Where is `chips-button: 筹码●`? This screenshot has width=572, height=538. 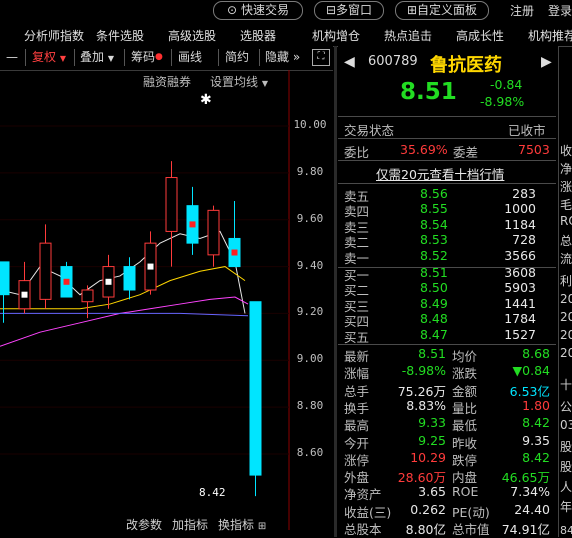
chips-button: 筹码● is located at coordinates (147, 57).